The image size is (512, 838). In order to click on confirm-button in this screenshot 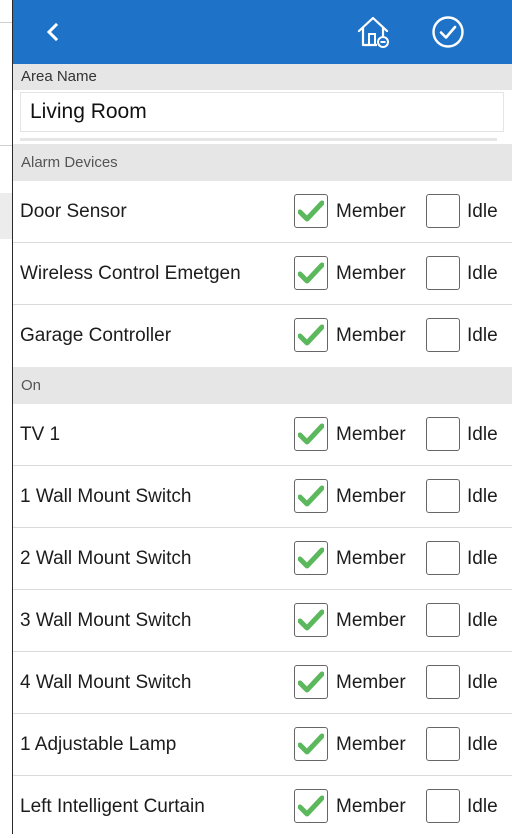, I will do `click(448, 32)`.